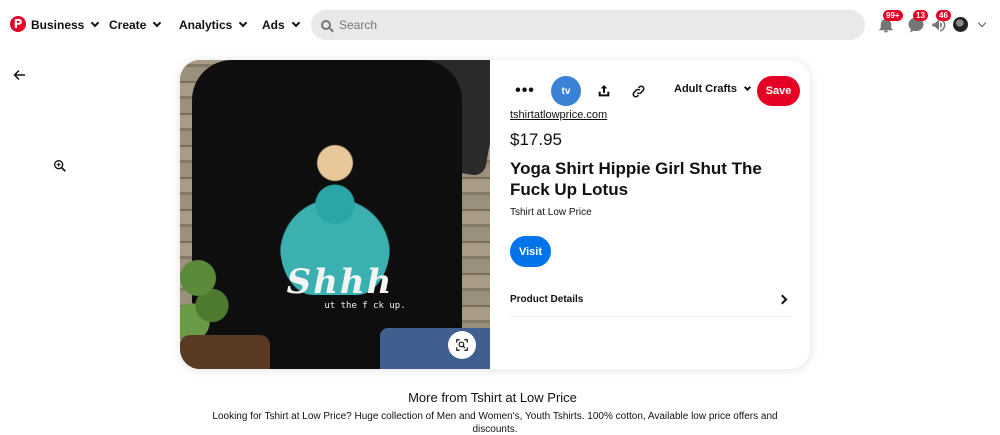 This screenshot has height=435, width=1000. I want to click on zoom-in-icon, so click(60, 166).